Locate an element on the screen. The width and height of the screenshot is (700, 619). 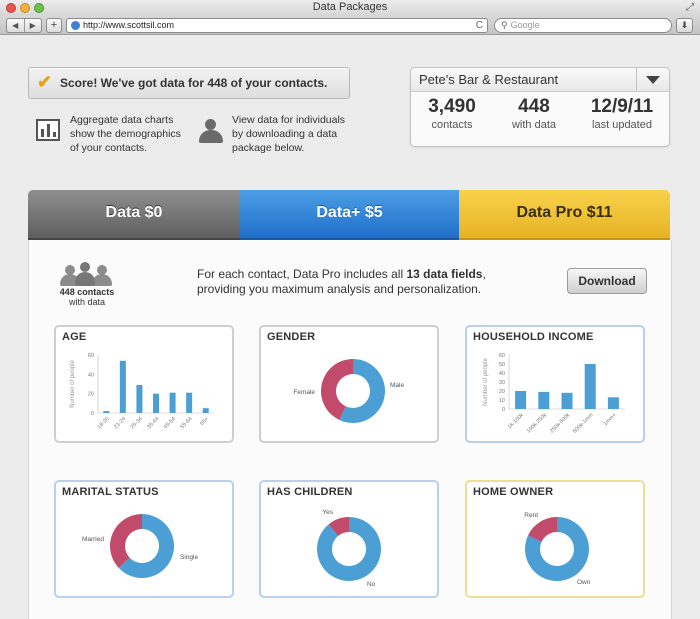
title-bar: Data Packages ⤢ is located at coordinates (350, 8).